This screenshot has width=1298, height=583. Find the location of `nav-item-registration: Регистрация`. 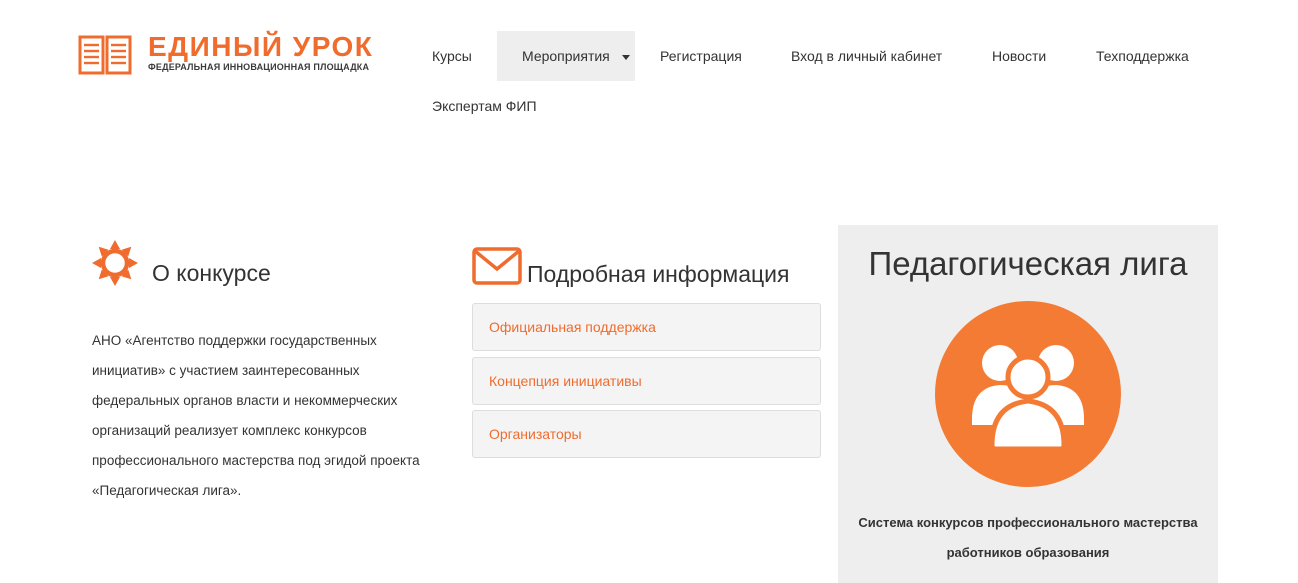

nav-item-registration: Регистрация is located at coordinates (701, 56).